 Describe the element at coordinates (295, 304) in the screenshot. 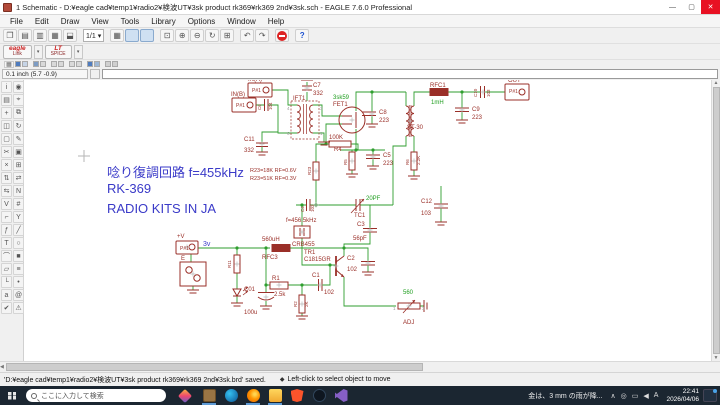

I see `schematic-label: R2` at that location.